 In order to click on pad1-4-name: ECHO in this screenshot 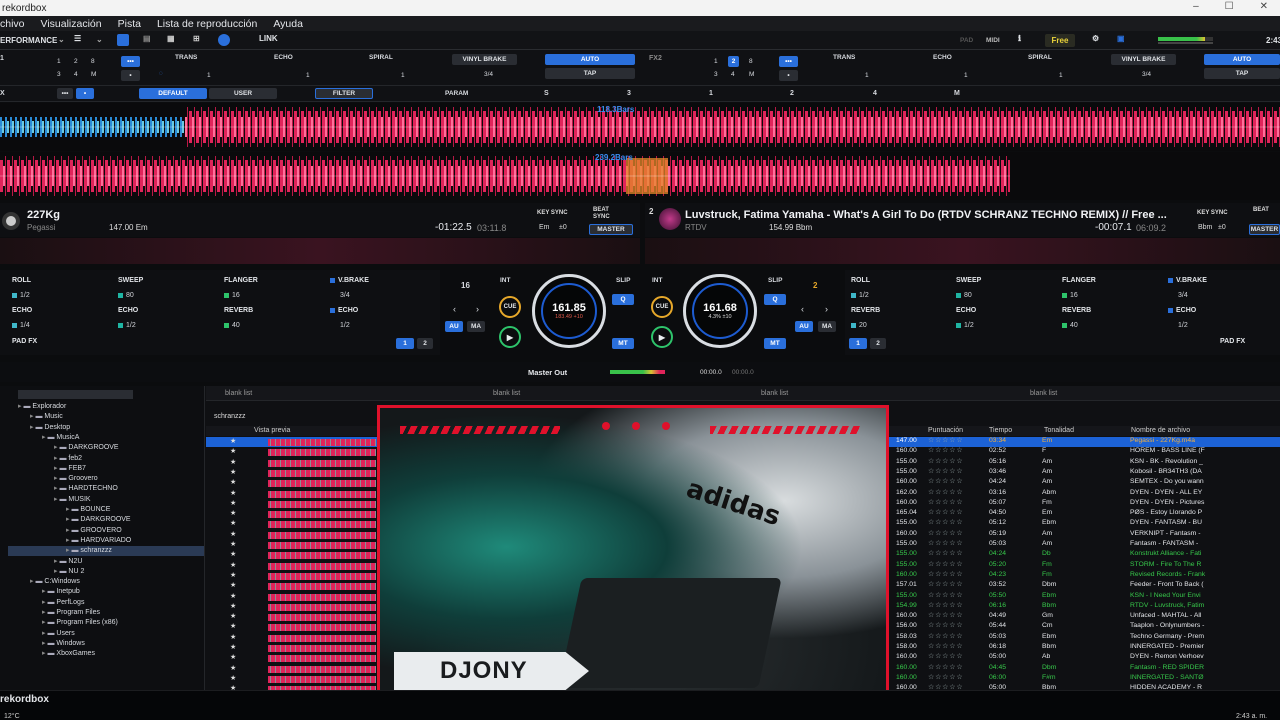, I will do `click(22, 310)`.